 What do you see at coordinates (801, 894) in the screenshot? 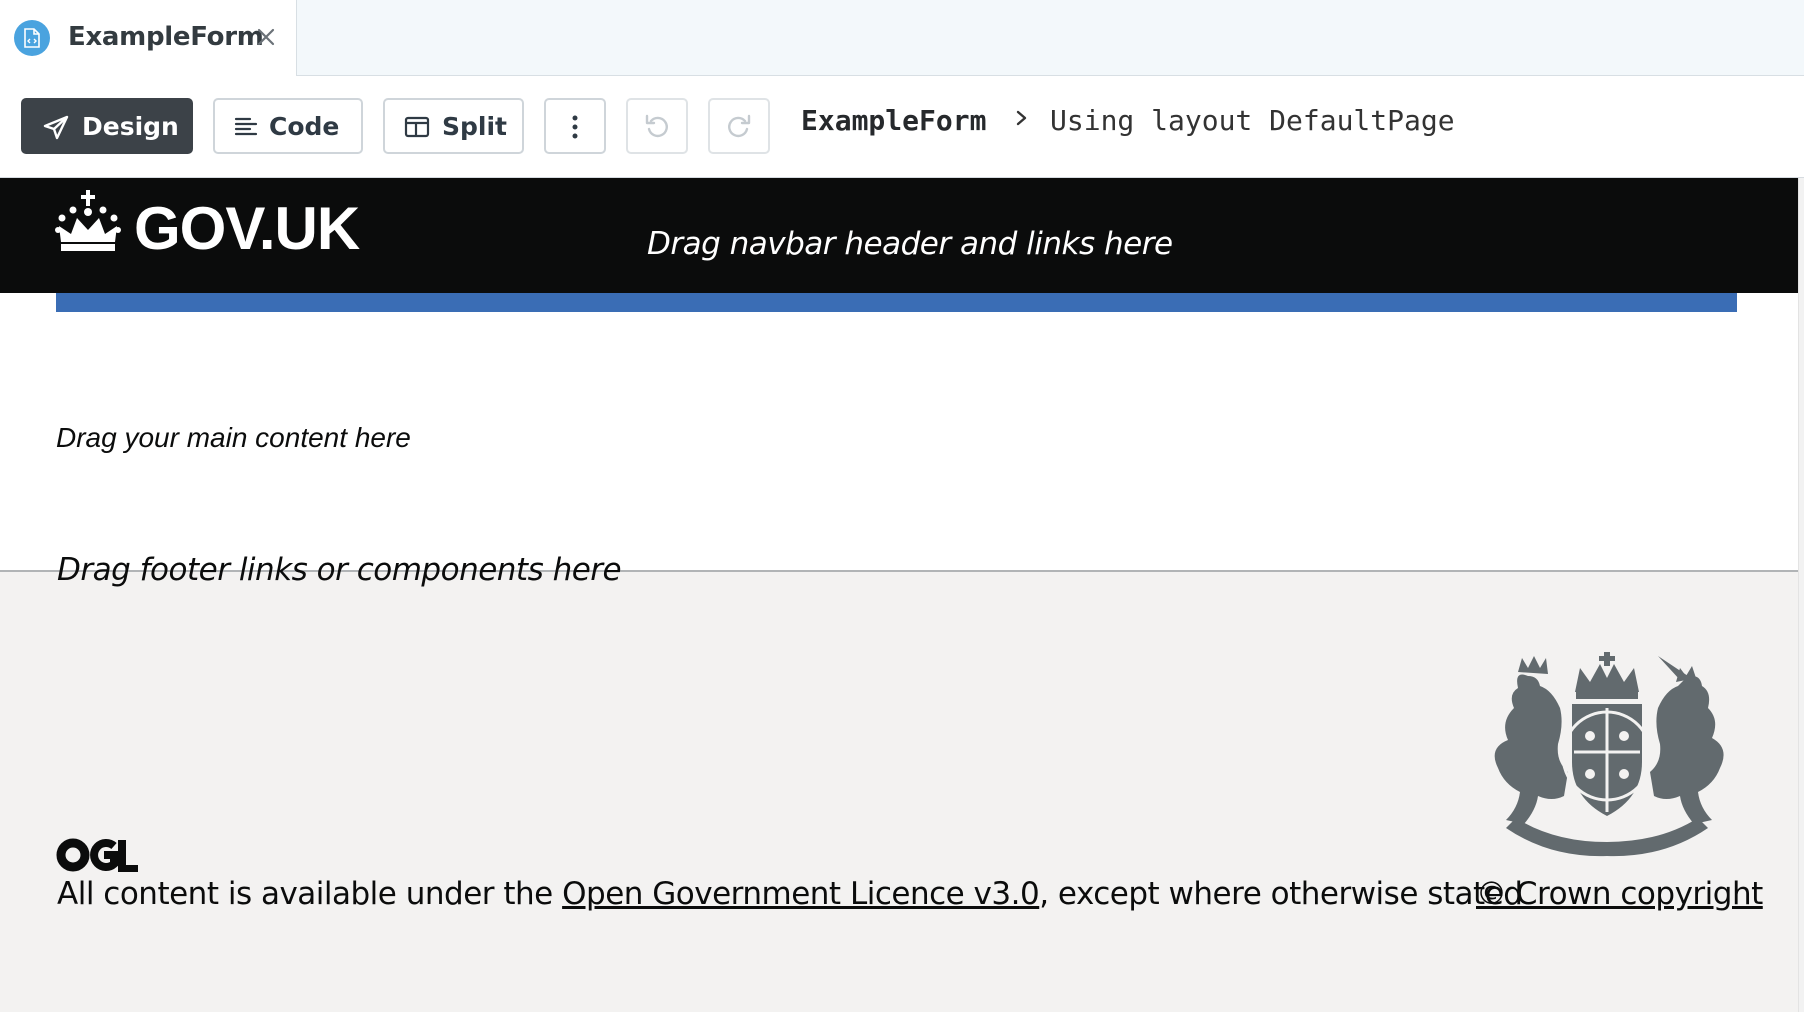
I see `open-government-licence-link: Open Government Licence v3.0` at bounding box center [801, 894].